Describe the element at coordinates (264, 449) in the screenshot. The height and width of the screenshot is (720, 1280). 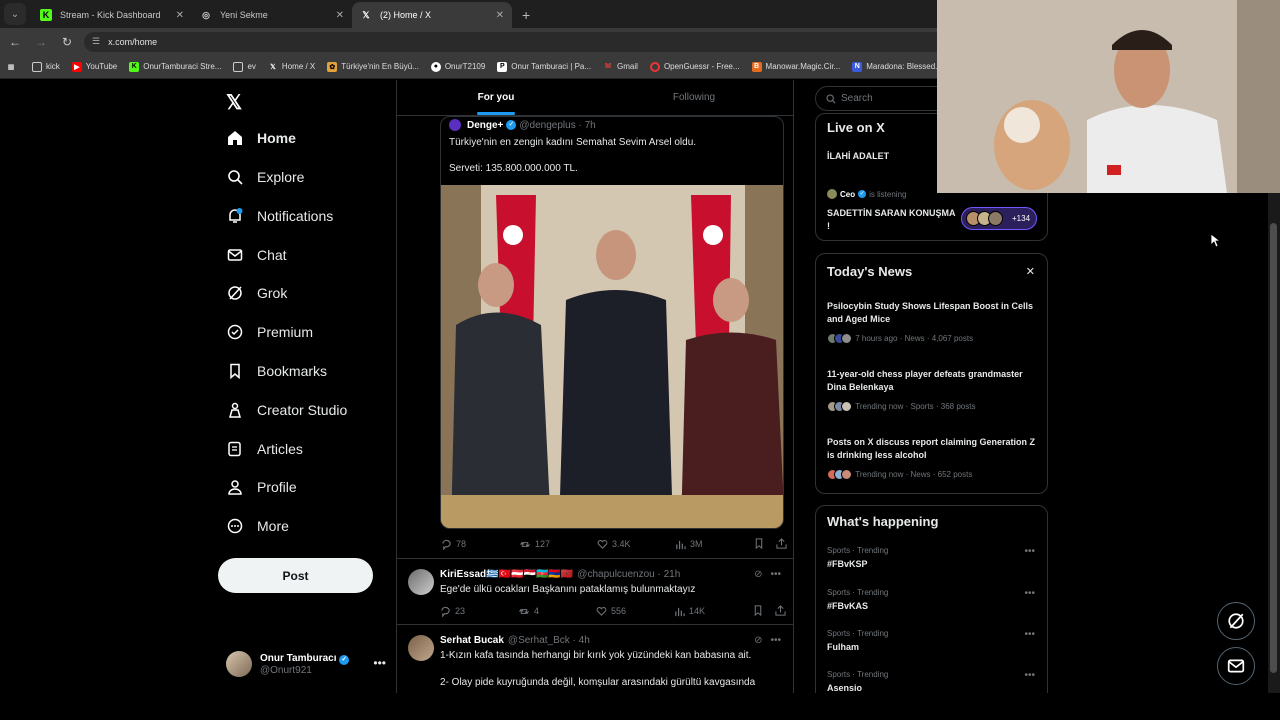
I see `nav-articles: Articles` at that location.